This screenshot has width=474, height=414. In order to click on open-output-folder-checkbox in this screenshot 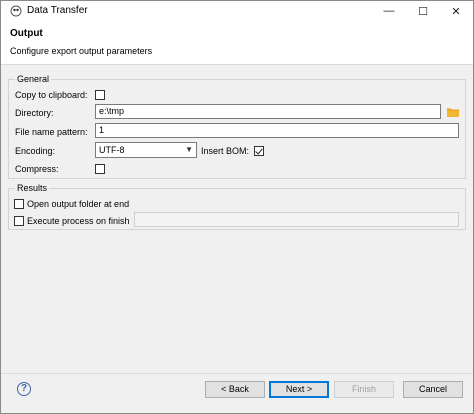, I will do `click(19, 204)`.